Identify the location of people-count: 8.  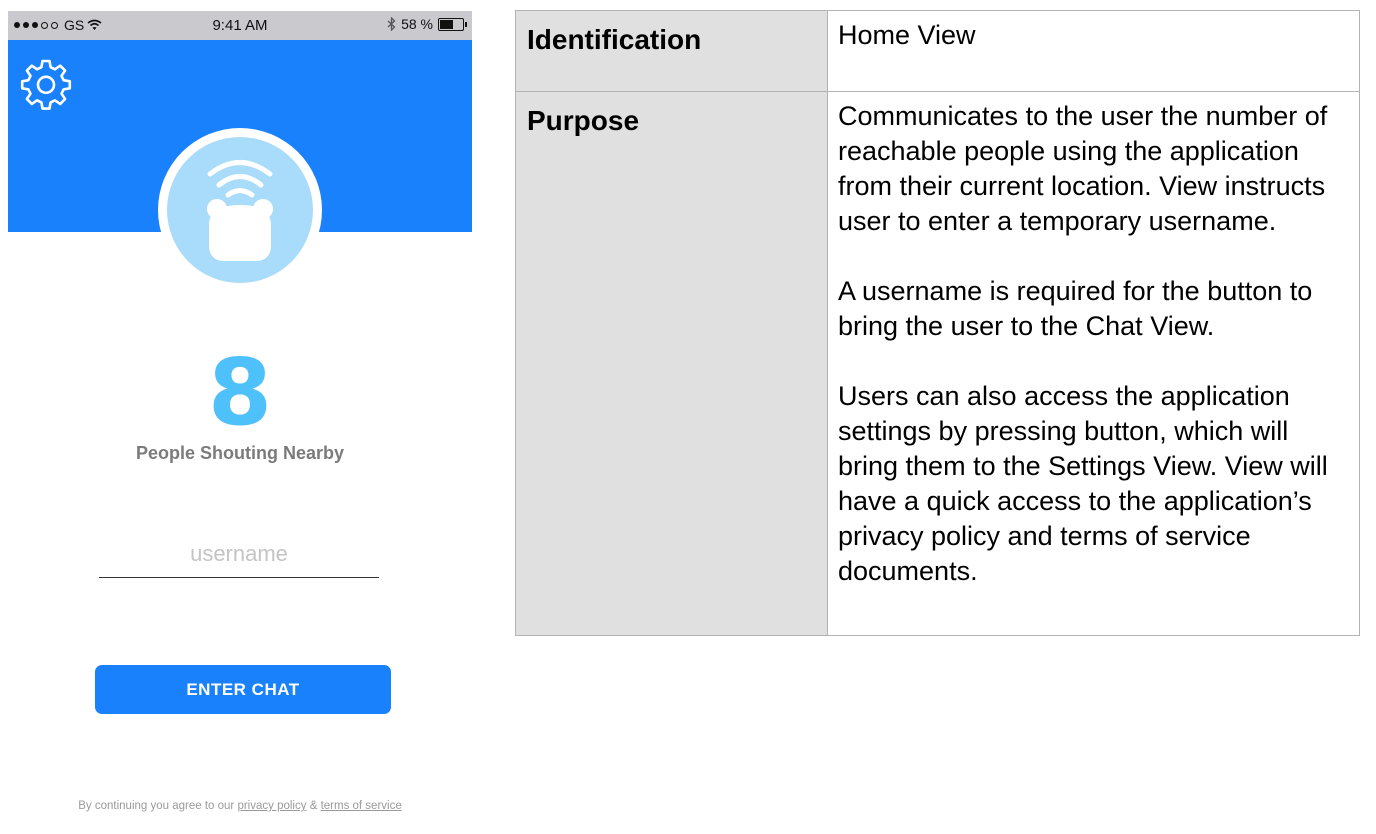
(239, 392).